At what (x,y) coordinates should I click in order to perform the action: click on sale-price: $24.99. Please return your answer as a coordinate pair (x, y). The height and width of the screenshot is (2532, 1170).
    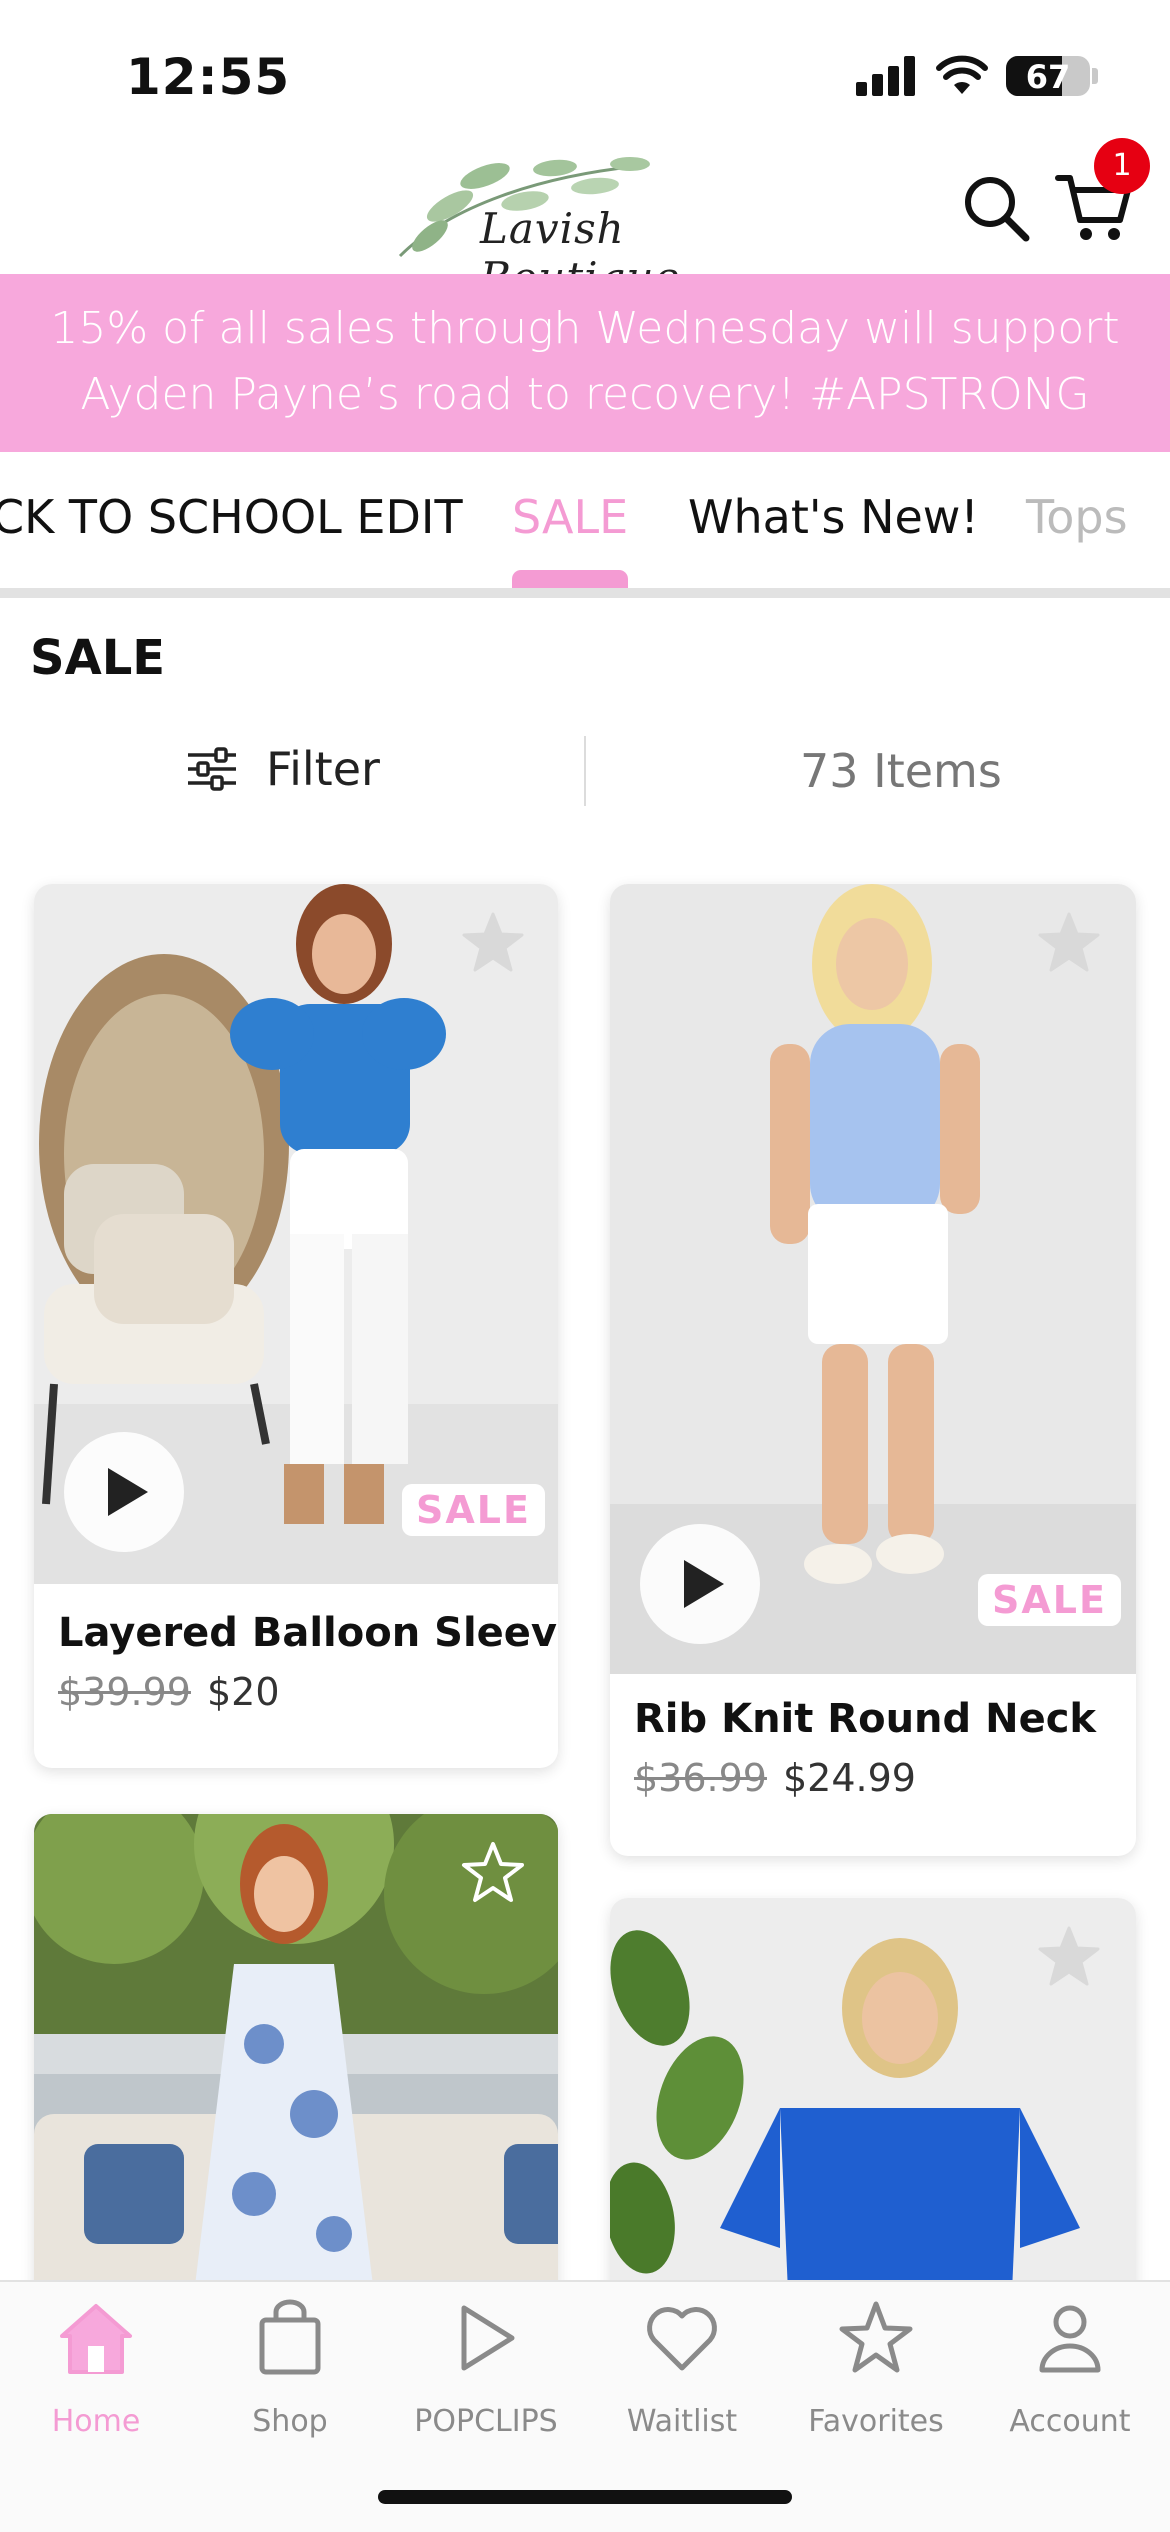
    Looking at the image, I should click on (849, 1778).